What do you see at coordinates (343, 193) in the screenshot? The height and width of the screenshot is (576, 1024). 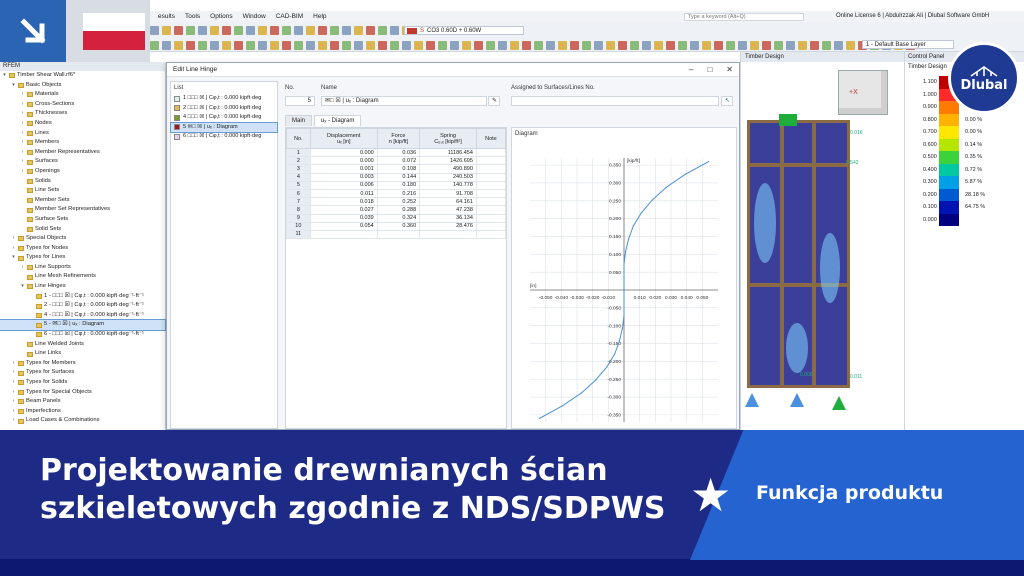 I see `table-cell: 0.011` at bounding box center [343, 193].